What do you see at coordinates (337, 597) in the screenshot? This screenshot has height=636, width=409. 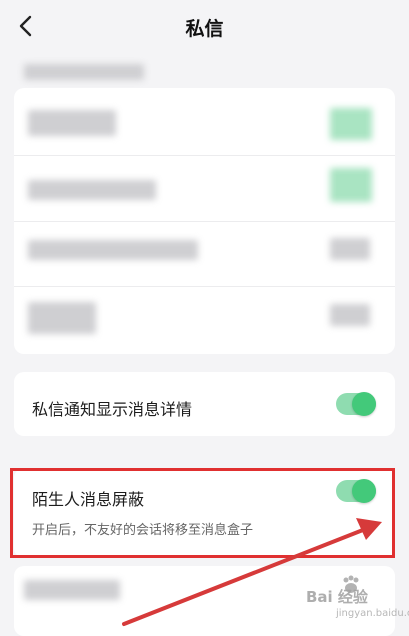 I see `watermark-text: Bai 经验` at bounding box center [337, 597].